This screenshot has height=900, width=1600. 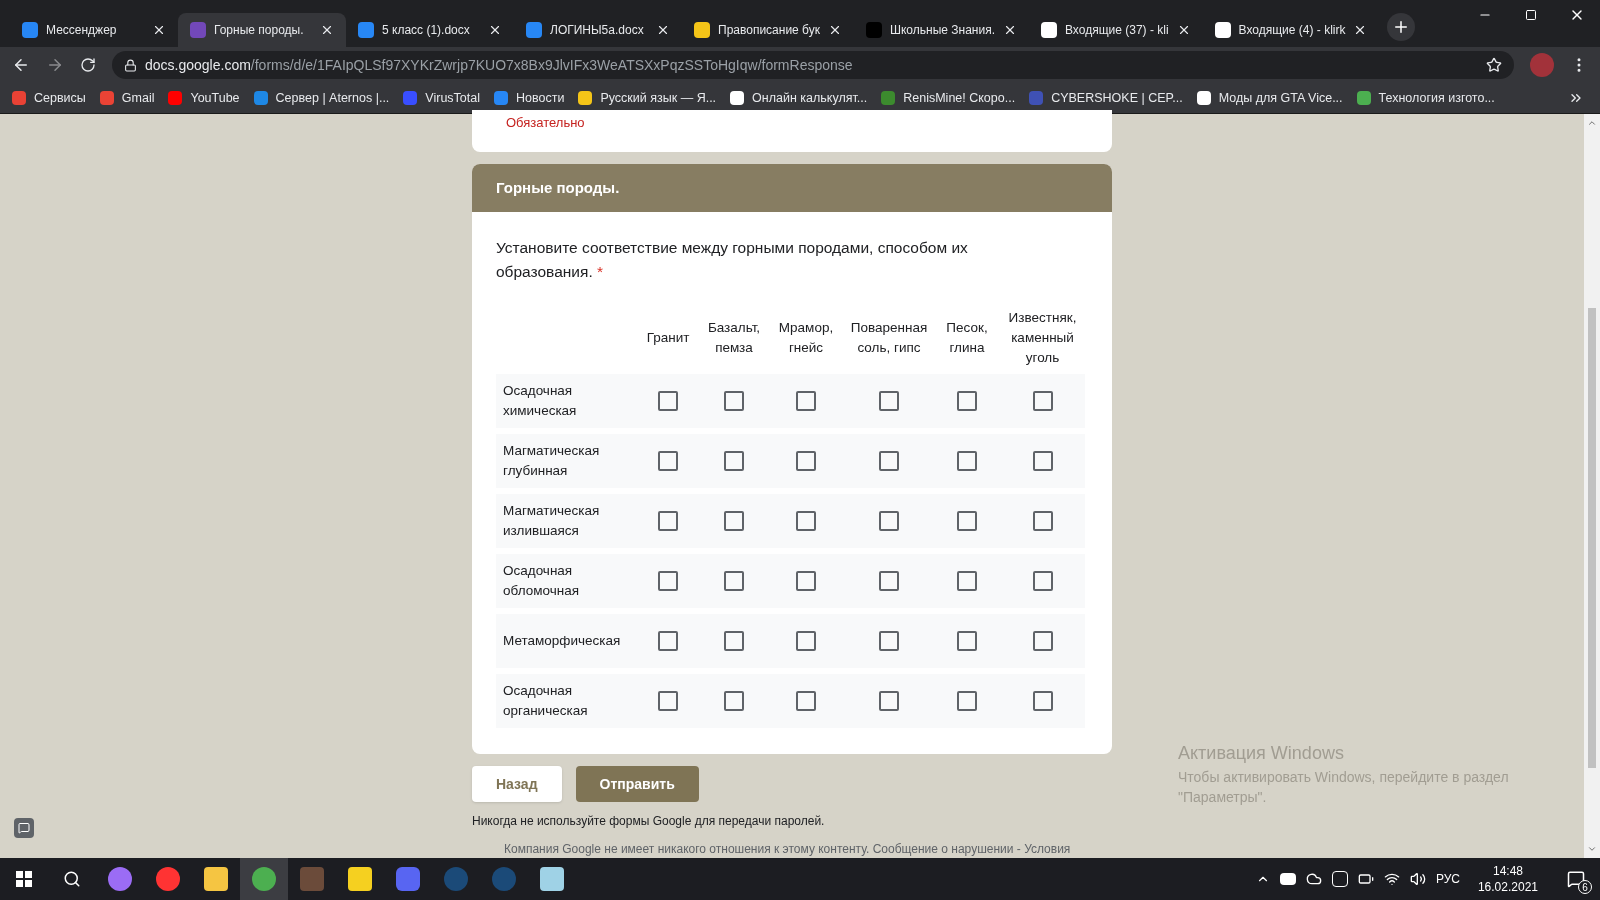 What do you see at coordinates (558, 187) in the screenshot?
I see `section-title: Горные породы.` at bounding box center [558, 187].